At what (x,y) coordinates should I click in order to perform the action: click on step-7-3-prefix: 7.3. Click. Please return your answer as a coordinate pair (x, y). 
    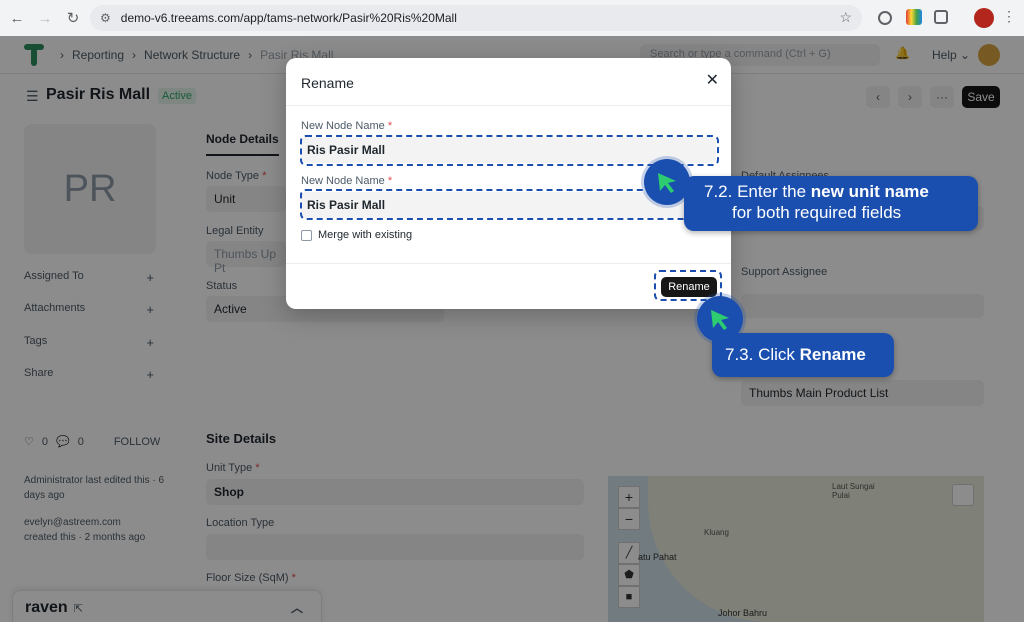
    Looking at the image, I should click on (762, 354).